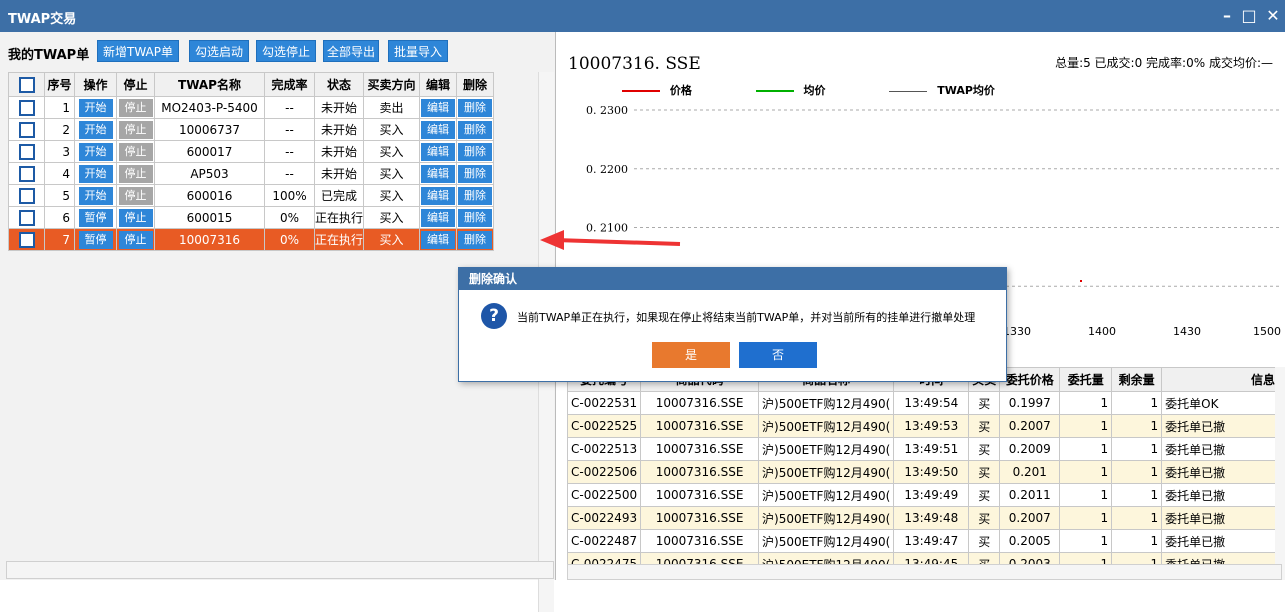  What do you see at coordinates (1227, 16) in the screenshot?
I see `minimize-button: –` at bounding box center [1227, 16].